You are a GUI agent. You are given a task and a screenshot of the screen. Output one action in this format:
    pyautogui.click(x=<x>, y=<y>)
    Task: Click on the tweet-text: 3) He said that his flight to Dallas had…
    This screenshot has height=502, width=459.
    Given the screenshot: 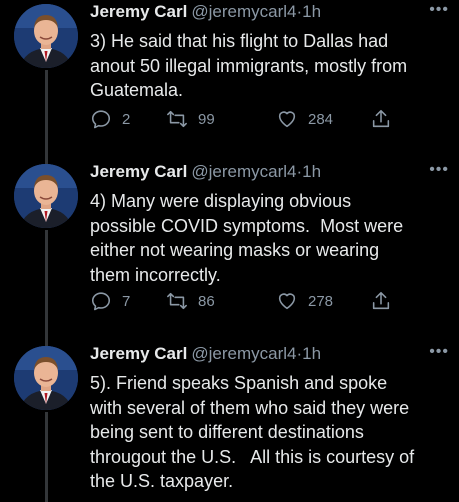 What is the action you would take?
    pyautogui.click(x=249, y=65)
    